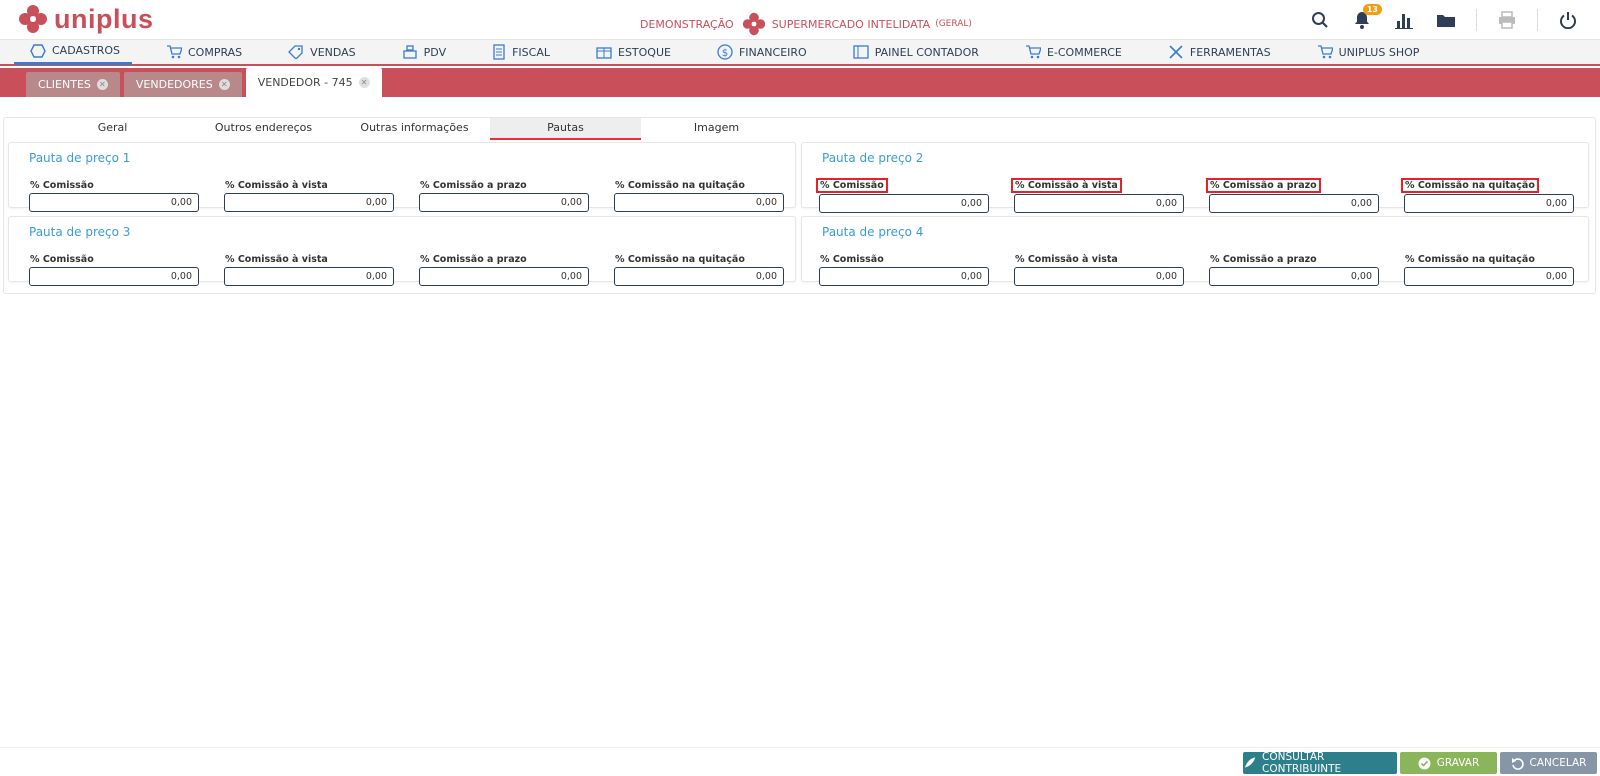 This screenshot has height=776, width=1600. I want to click on menu-vendas: VENDAS, so click(320, 52).